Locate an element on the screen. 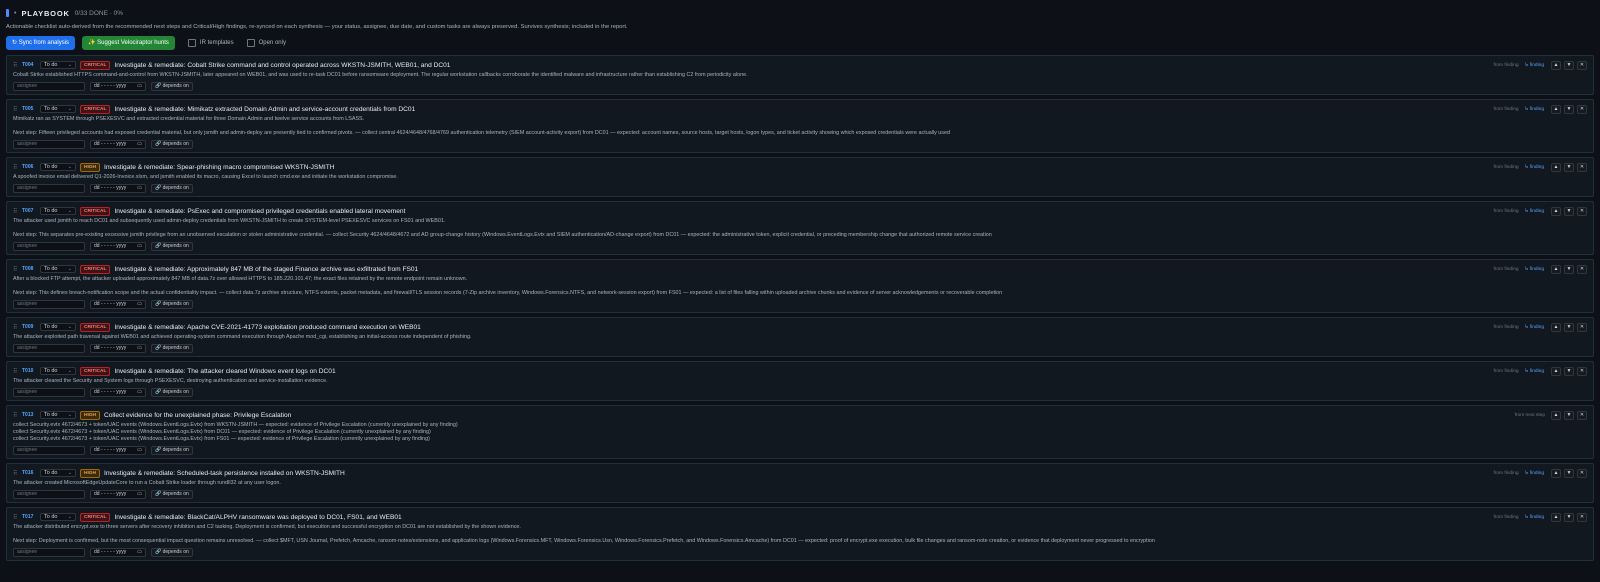  suggest-velociraptor-hunts-button: ✨ Suggest Velociraptor hunts is located at coordinates (128, 43).